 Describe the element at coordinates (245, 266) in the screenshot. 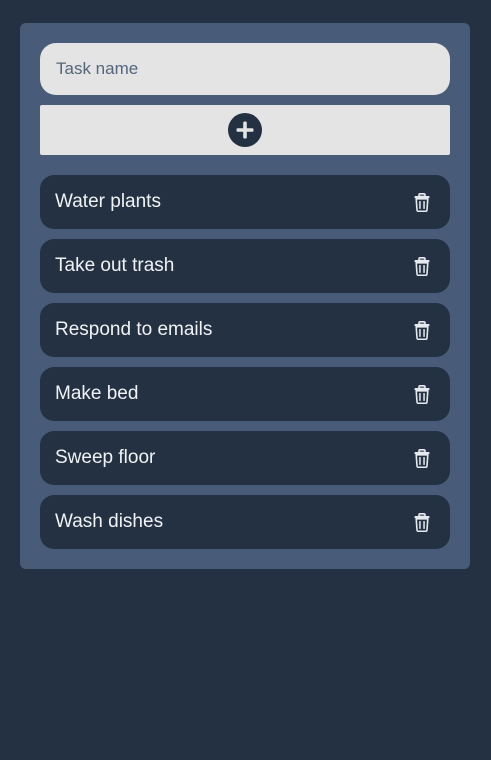

I see `task-item: Take out trash` at that location.